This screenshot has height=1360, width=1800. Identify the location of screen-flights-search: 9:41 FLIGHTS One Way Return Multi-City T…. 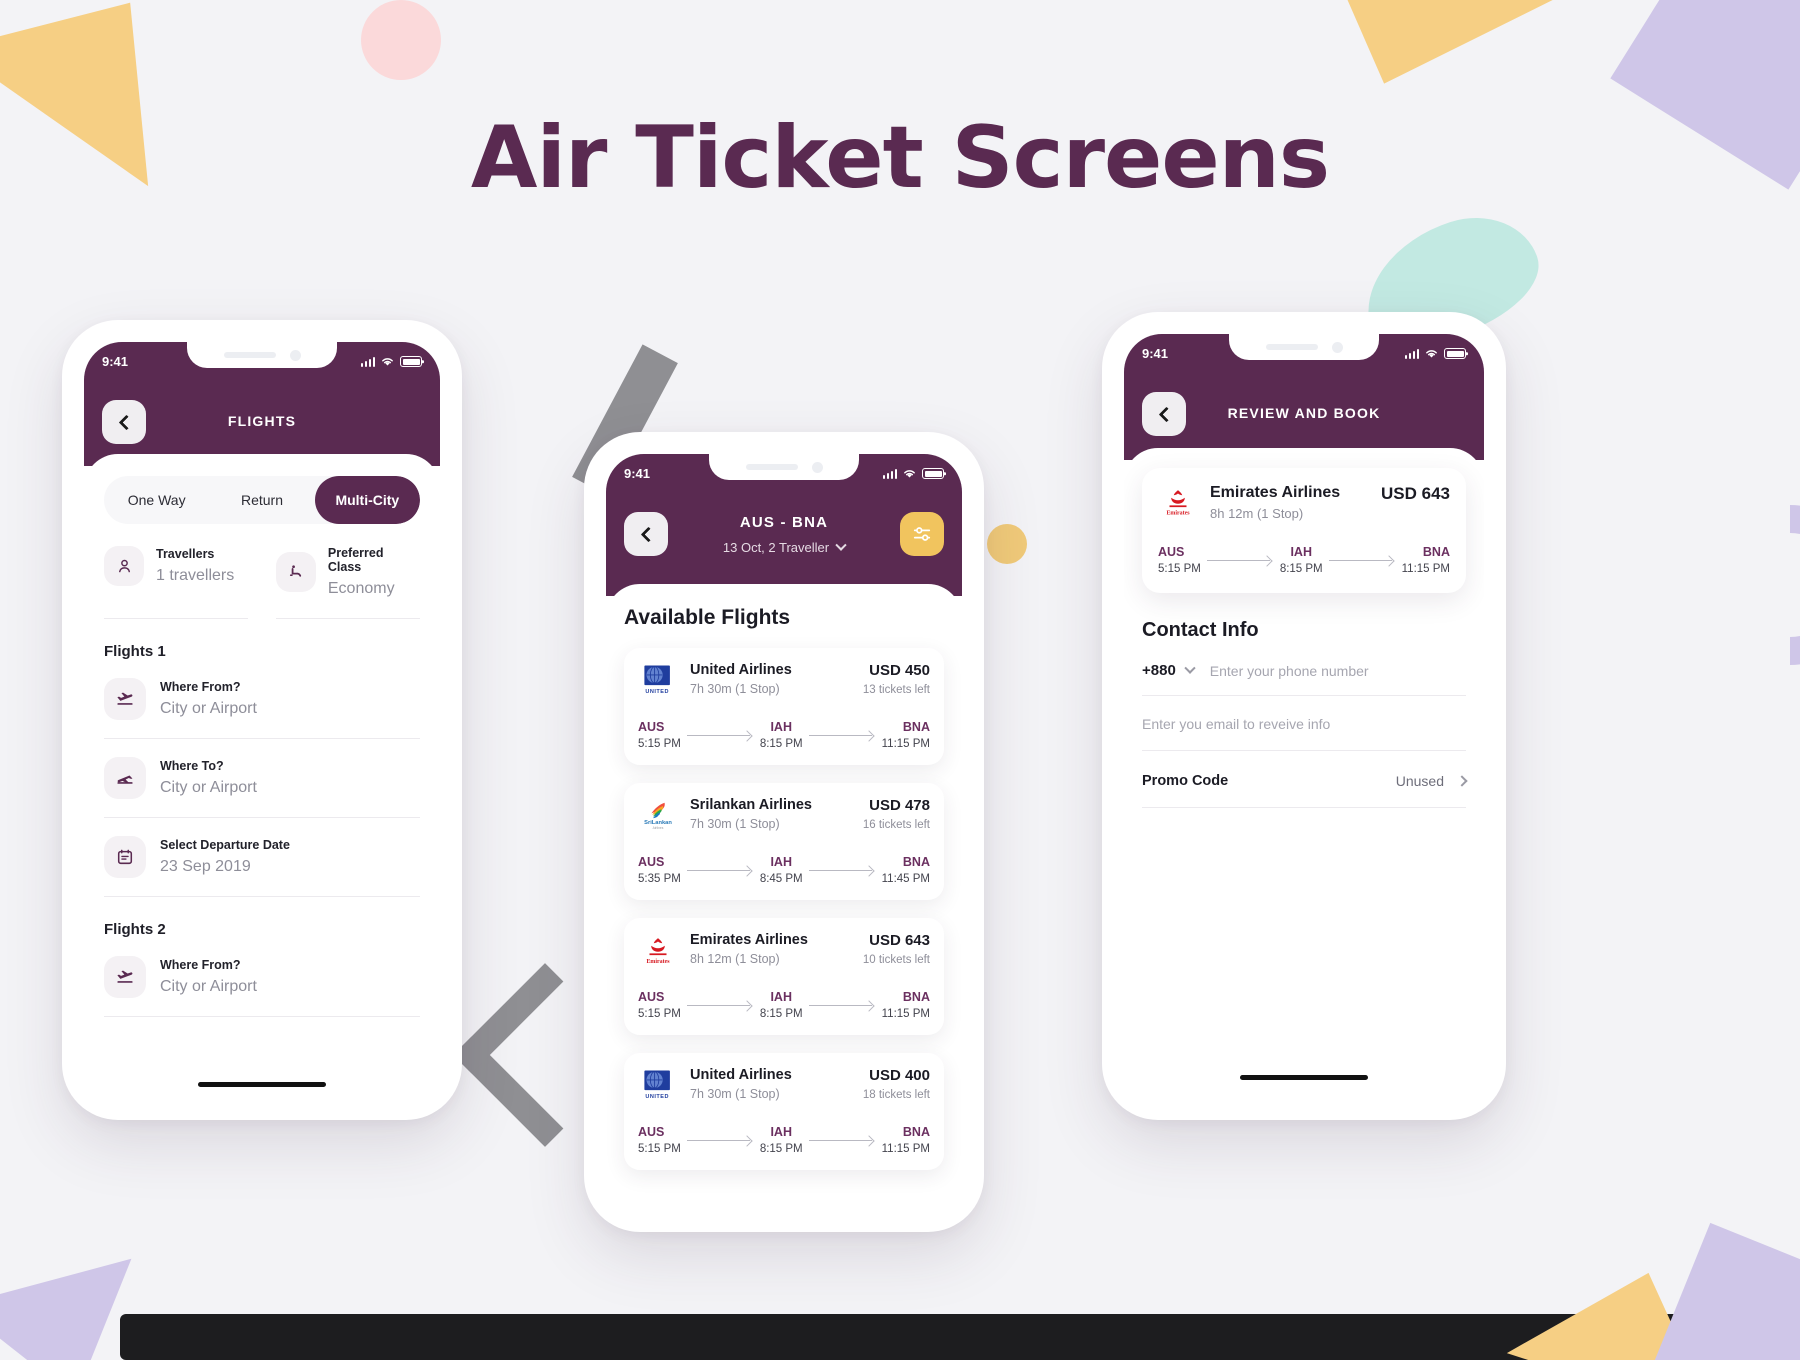
(262, 720).